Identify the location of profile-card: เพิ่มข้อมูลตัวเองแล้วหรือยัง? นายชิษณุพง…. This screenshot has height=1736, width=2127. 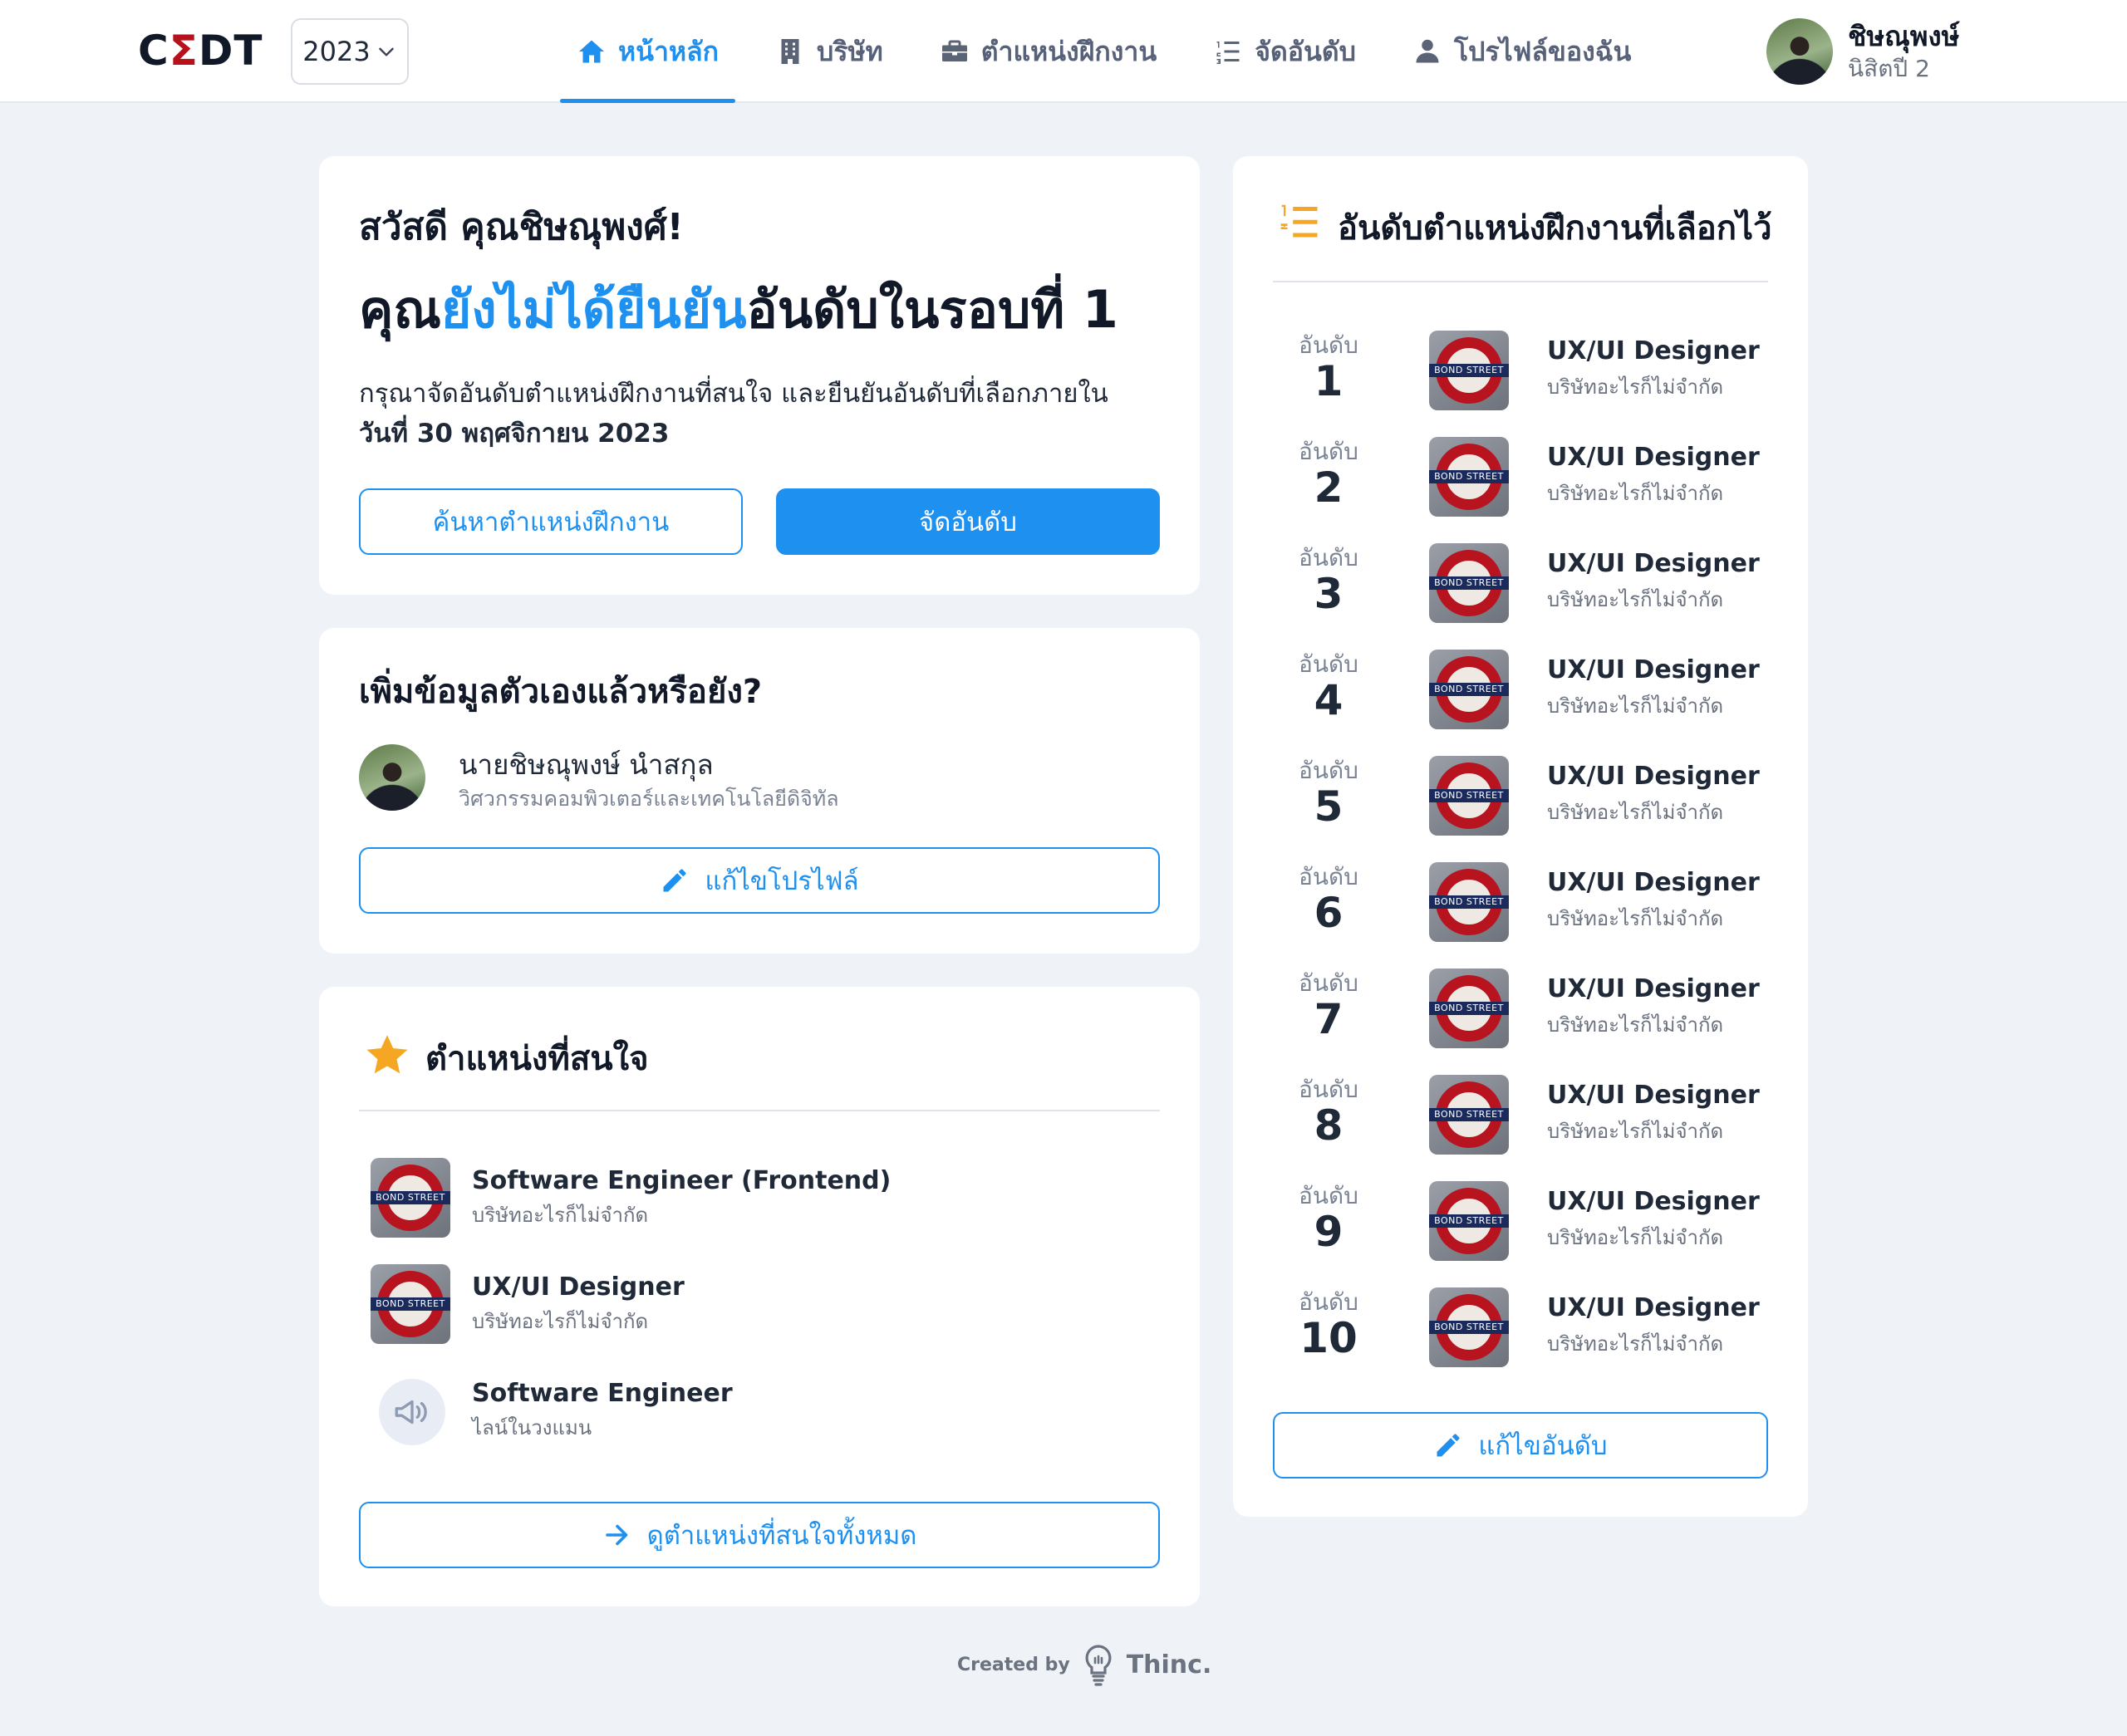
(759, 791).